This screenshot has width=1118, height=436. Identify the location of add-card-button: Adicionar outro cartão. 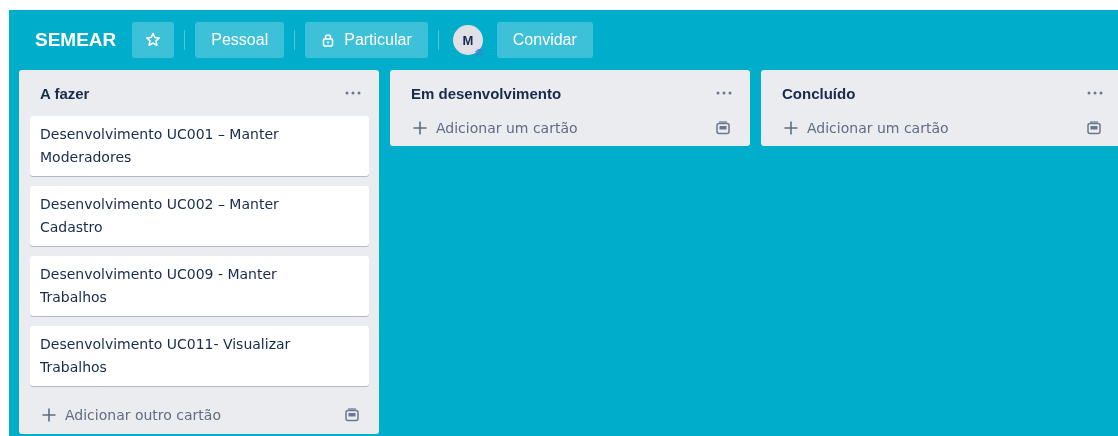
(131, 415).